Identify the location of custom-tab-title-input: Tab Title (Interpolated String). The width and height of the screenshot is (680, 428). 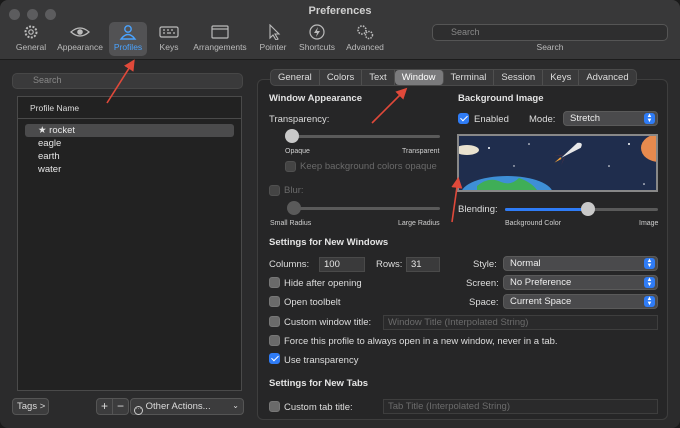
(520, 406).